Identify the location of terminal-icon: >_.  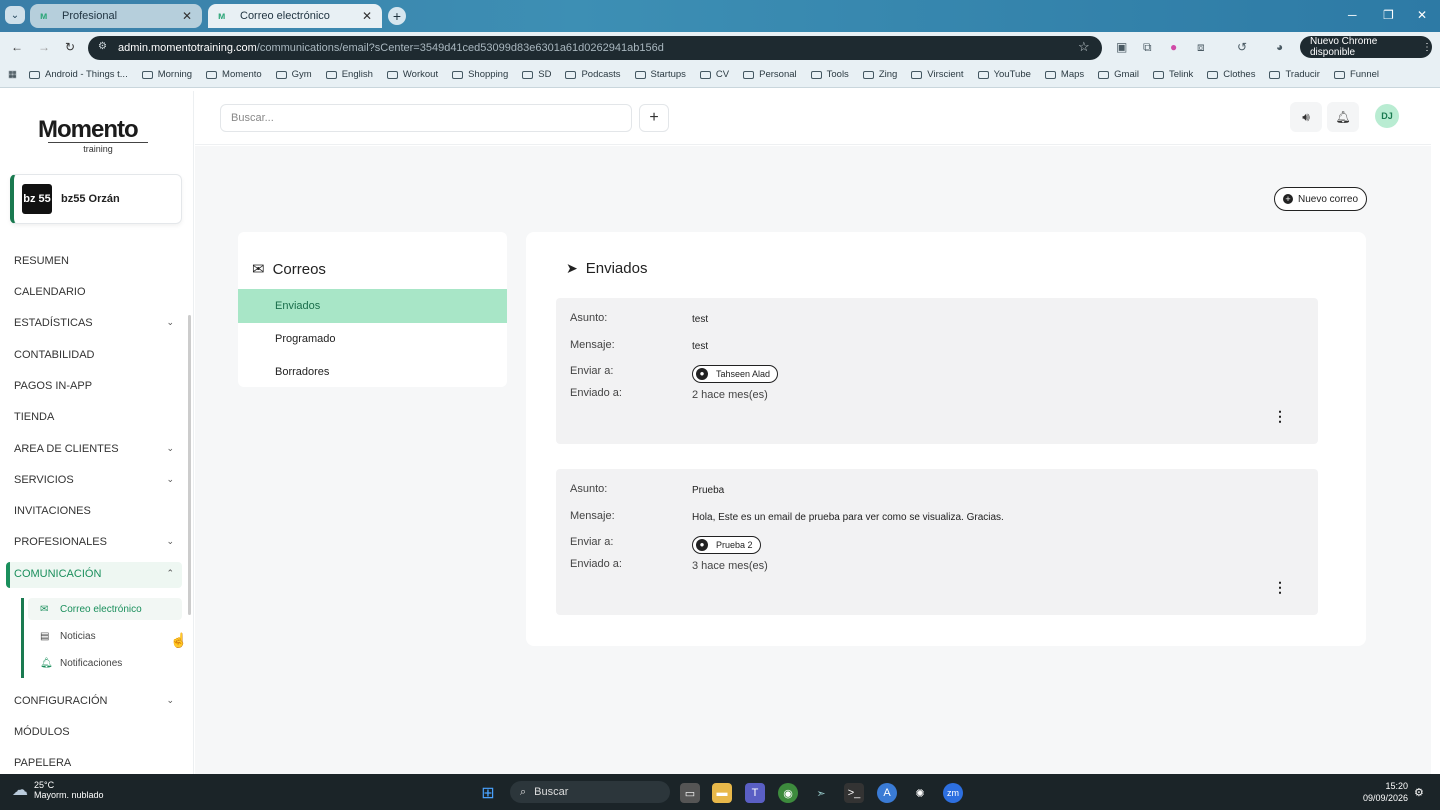
(854, 793).